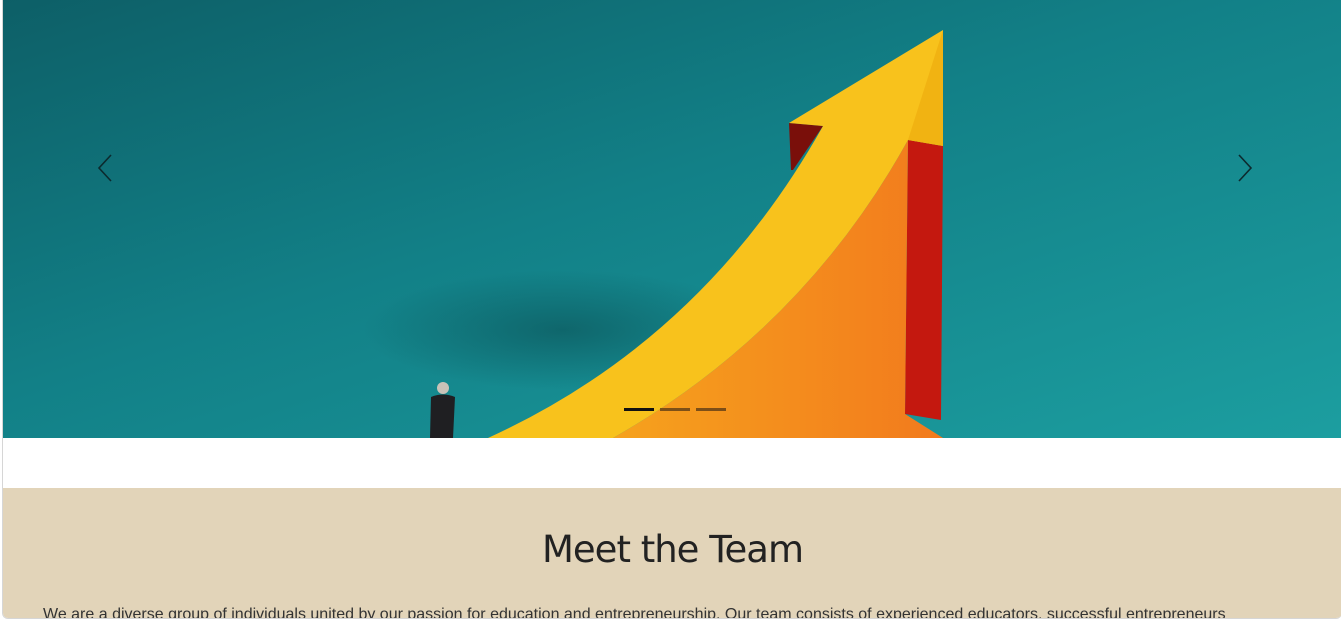  I want to click on carousel-indicators, so click(675, 409).